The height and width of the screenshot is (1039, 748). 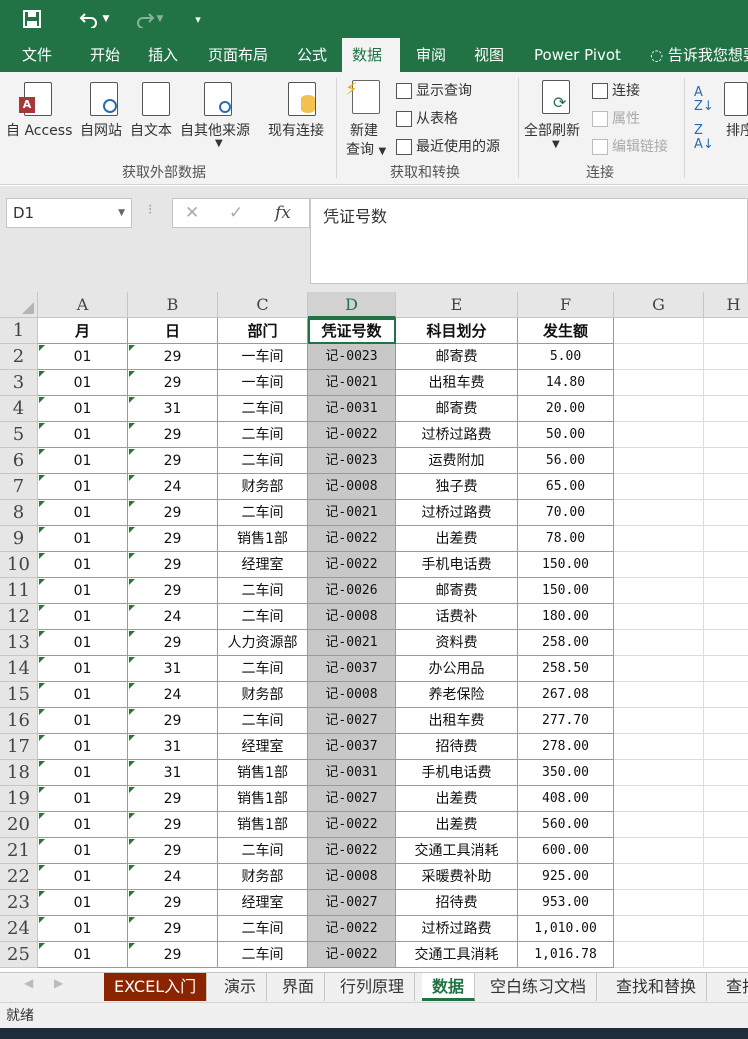 What do you see at coordinates (566, 799) in the screenshot?
I see `table-cell: 408.00` at bounding box center [566, 799].